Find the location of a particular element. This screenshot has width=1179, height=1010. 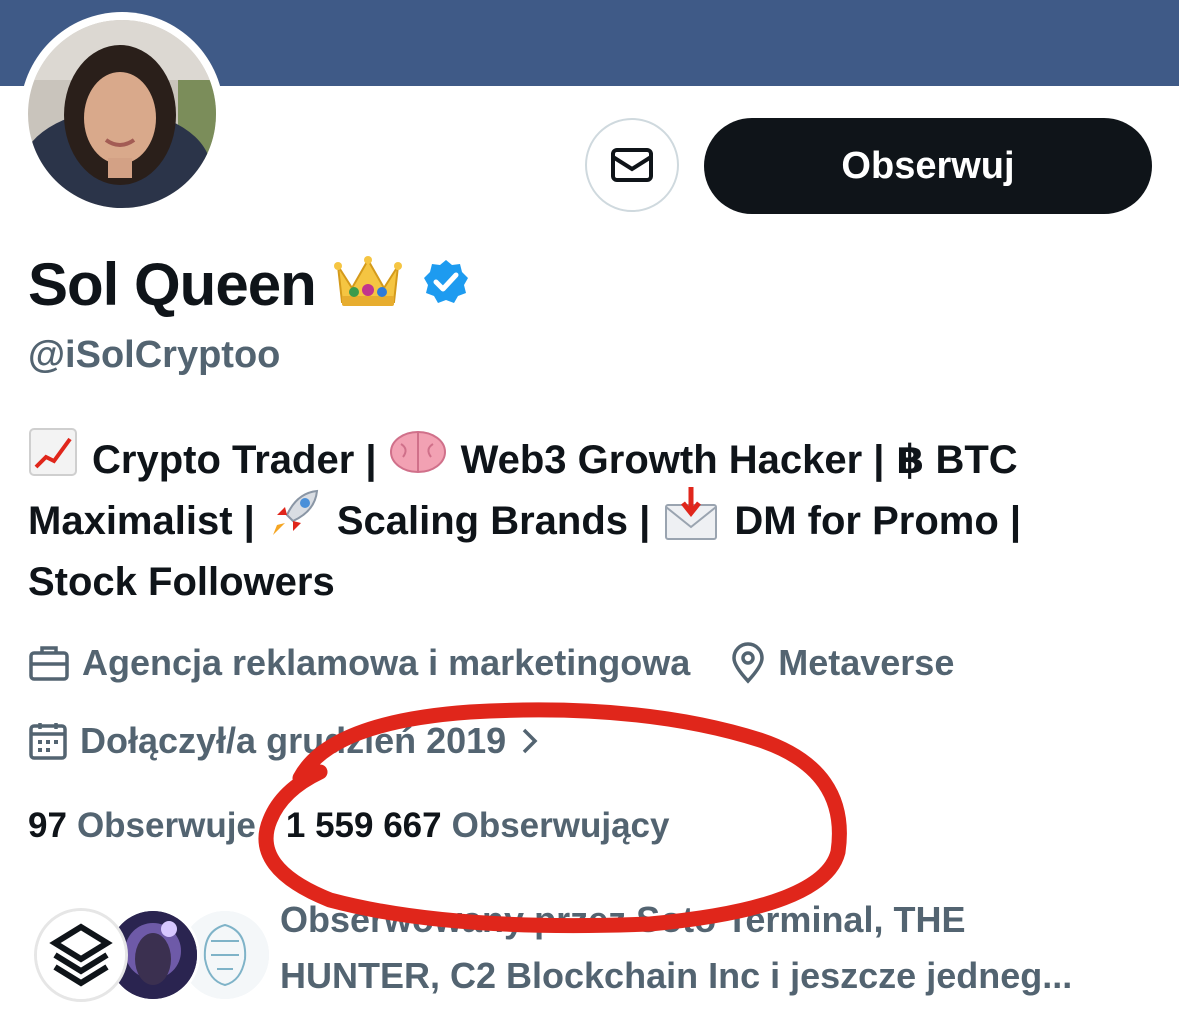

location-text: Metaverse is located at coordinates (866, 662).